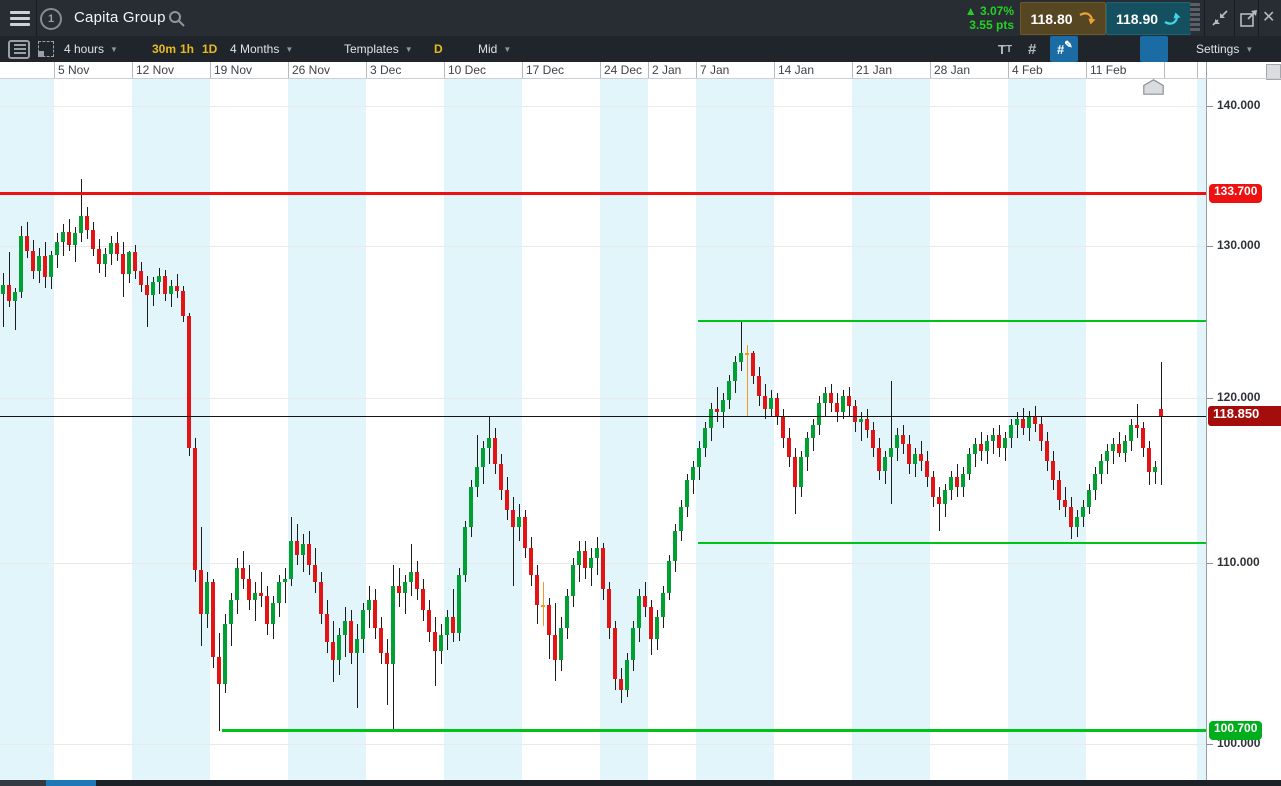  Describe the element at coordinates (1027, 70) in the screenshot. I see `date-label: 4 Feb` at that location.